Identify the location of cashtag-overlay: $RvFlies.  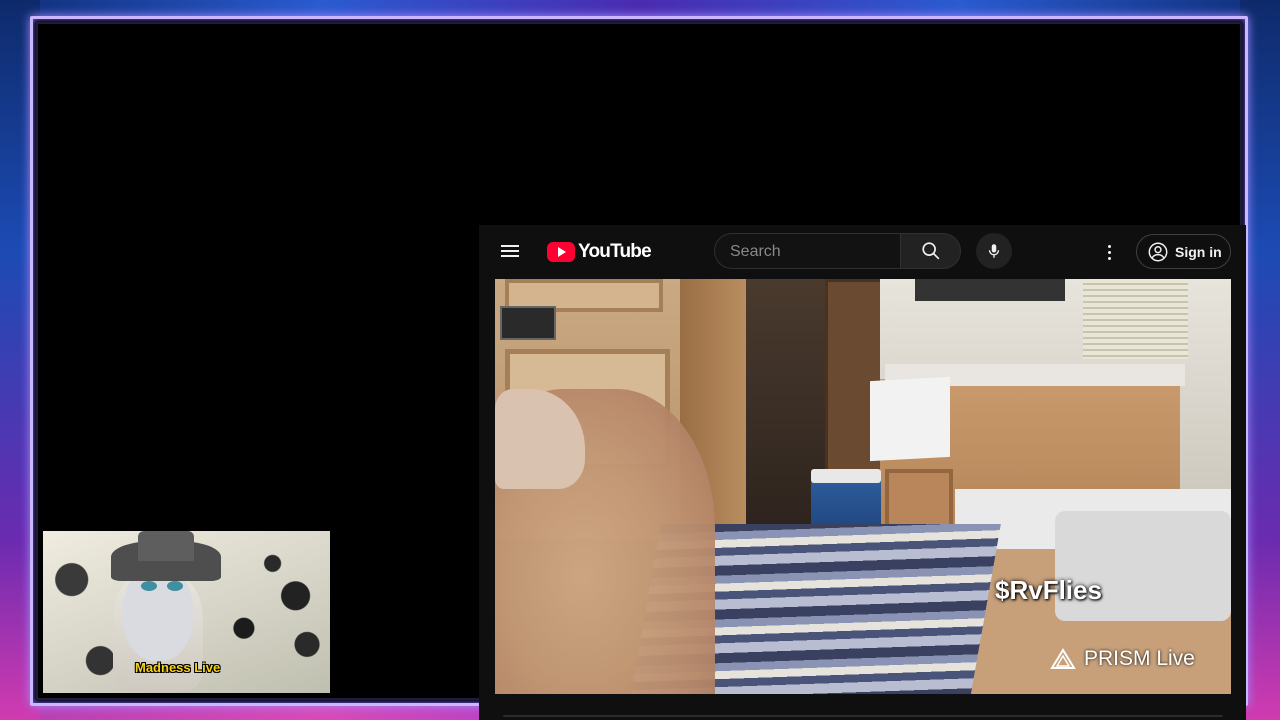
(1048, 590).